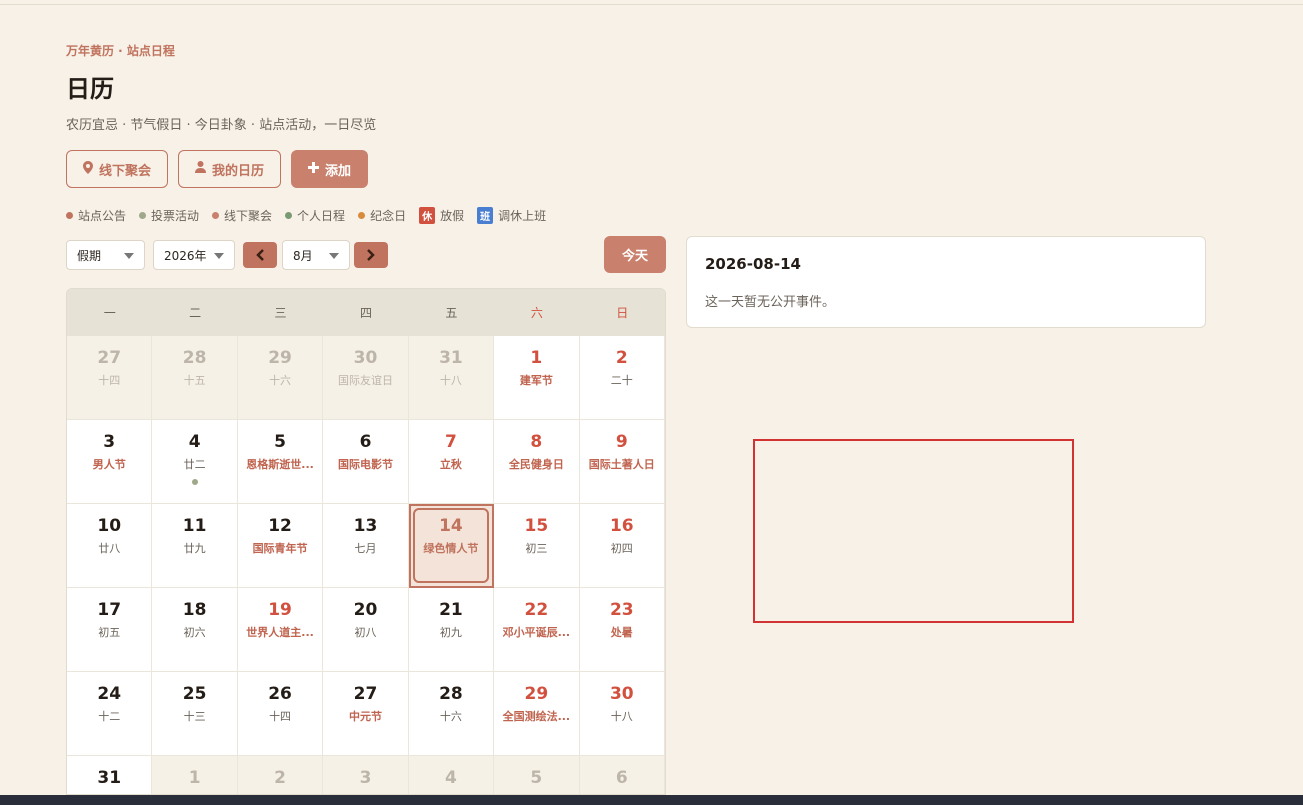  Describe the element at coordinates (110, 462) in the screenshot. I see `calendar-day: 3 男人节` at that location.